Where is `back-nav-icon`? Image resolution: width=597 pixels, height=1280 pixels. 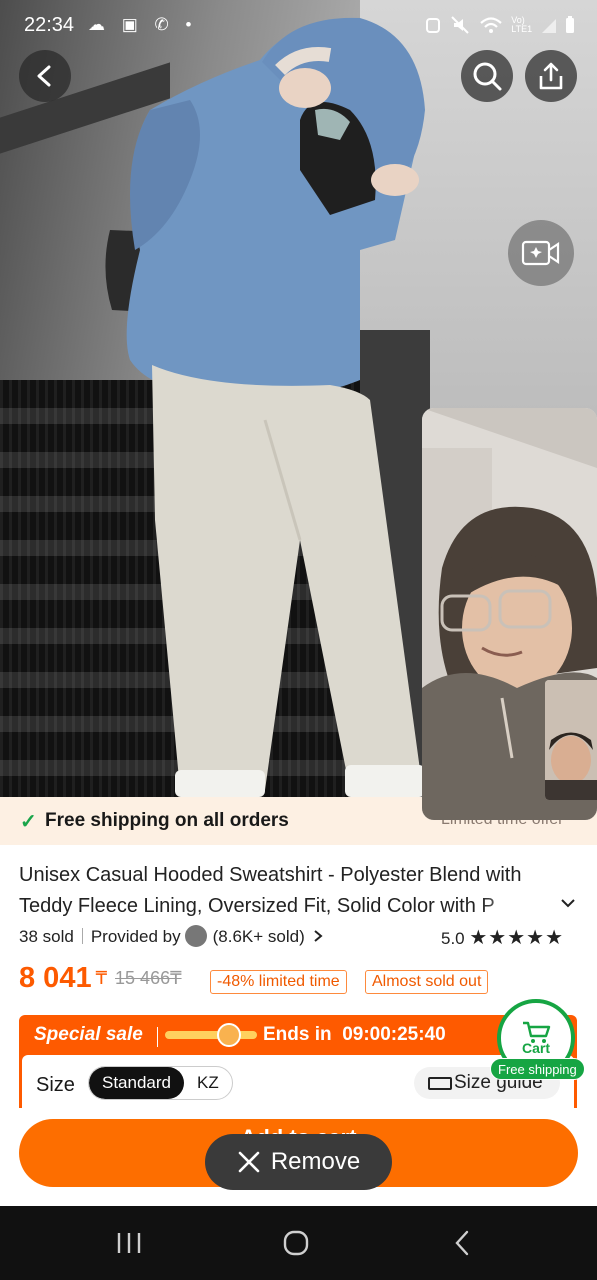 back-nav-icon is located at coordinates (462, 1243).